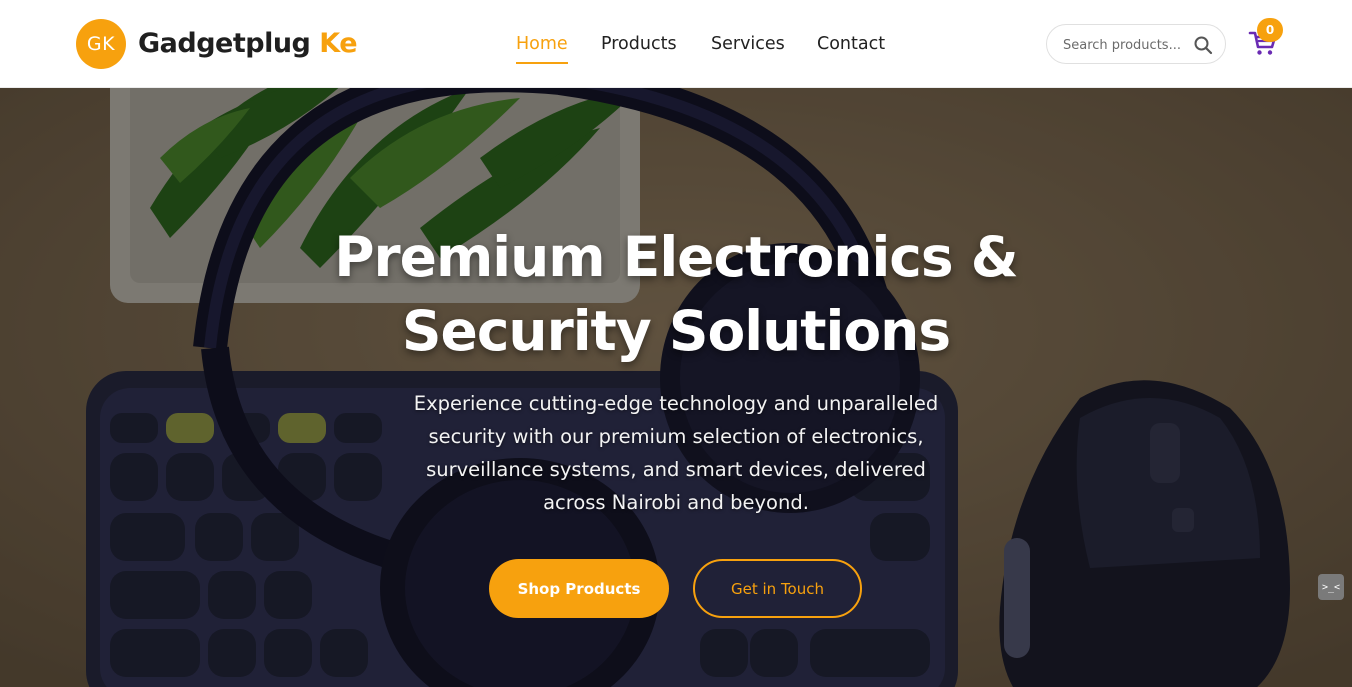 This screenshot has width=1352, height=687. Describe the element at coordinates (851, 44) in the screenshot. I see `nav-contact: Contact` at that location.